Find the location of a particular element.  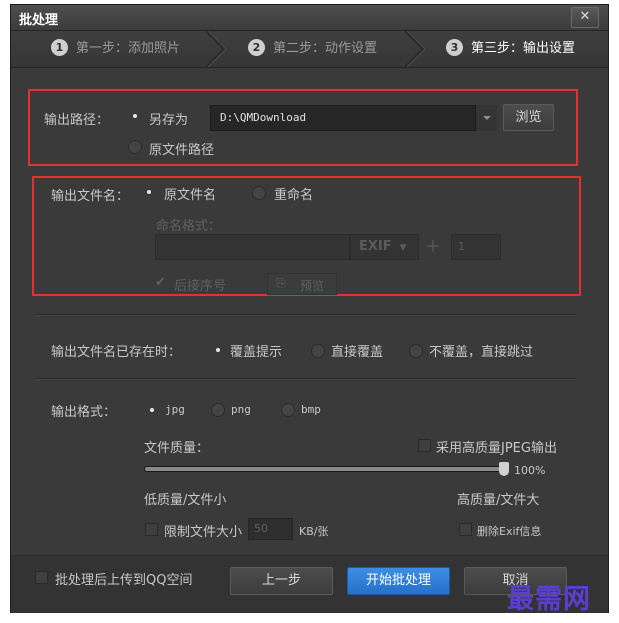

skip-radio is located at coordinates (416, 351).